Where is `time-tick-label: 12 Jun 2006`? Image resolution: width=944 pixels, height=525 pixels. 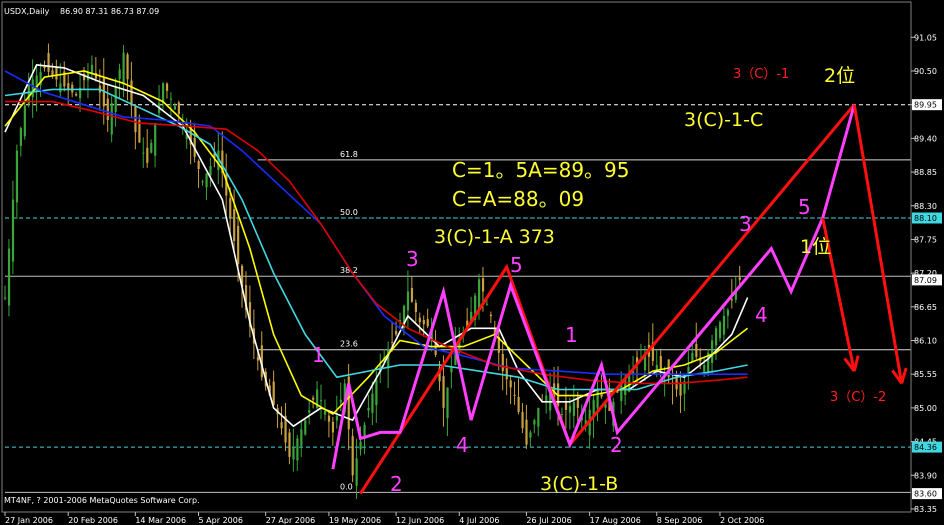 time-tick-label: 12 Jun 2006 is located at coordinates (420, 520).